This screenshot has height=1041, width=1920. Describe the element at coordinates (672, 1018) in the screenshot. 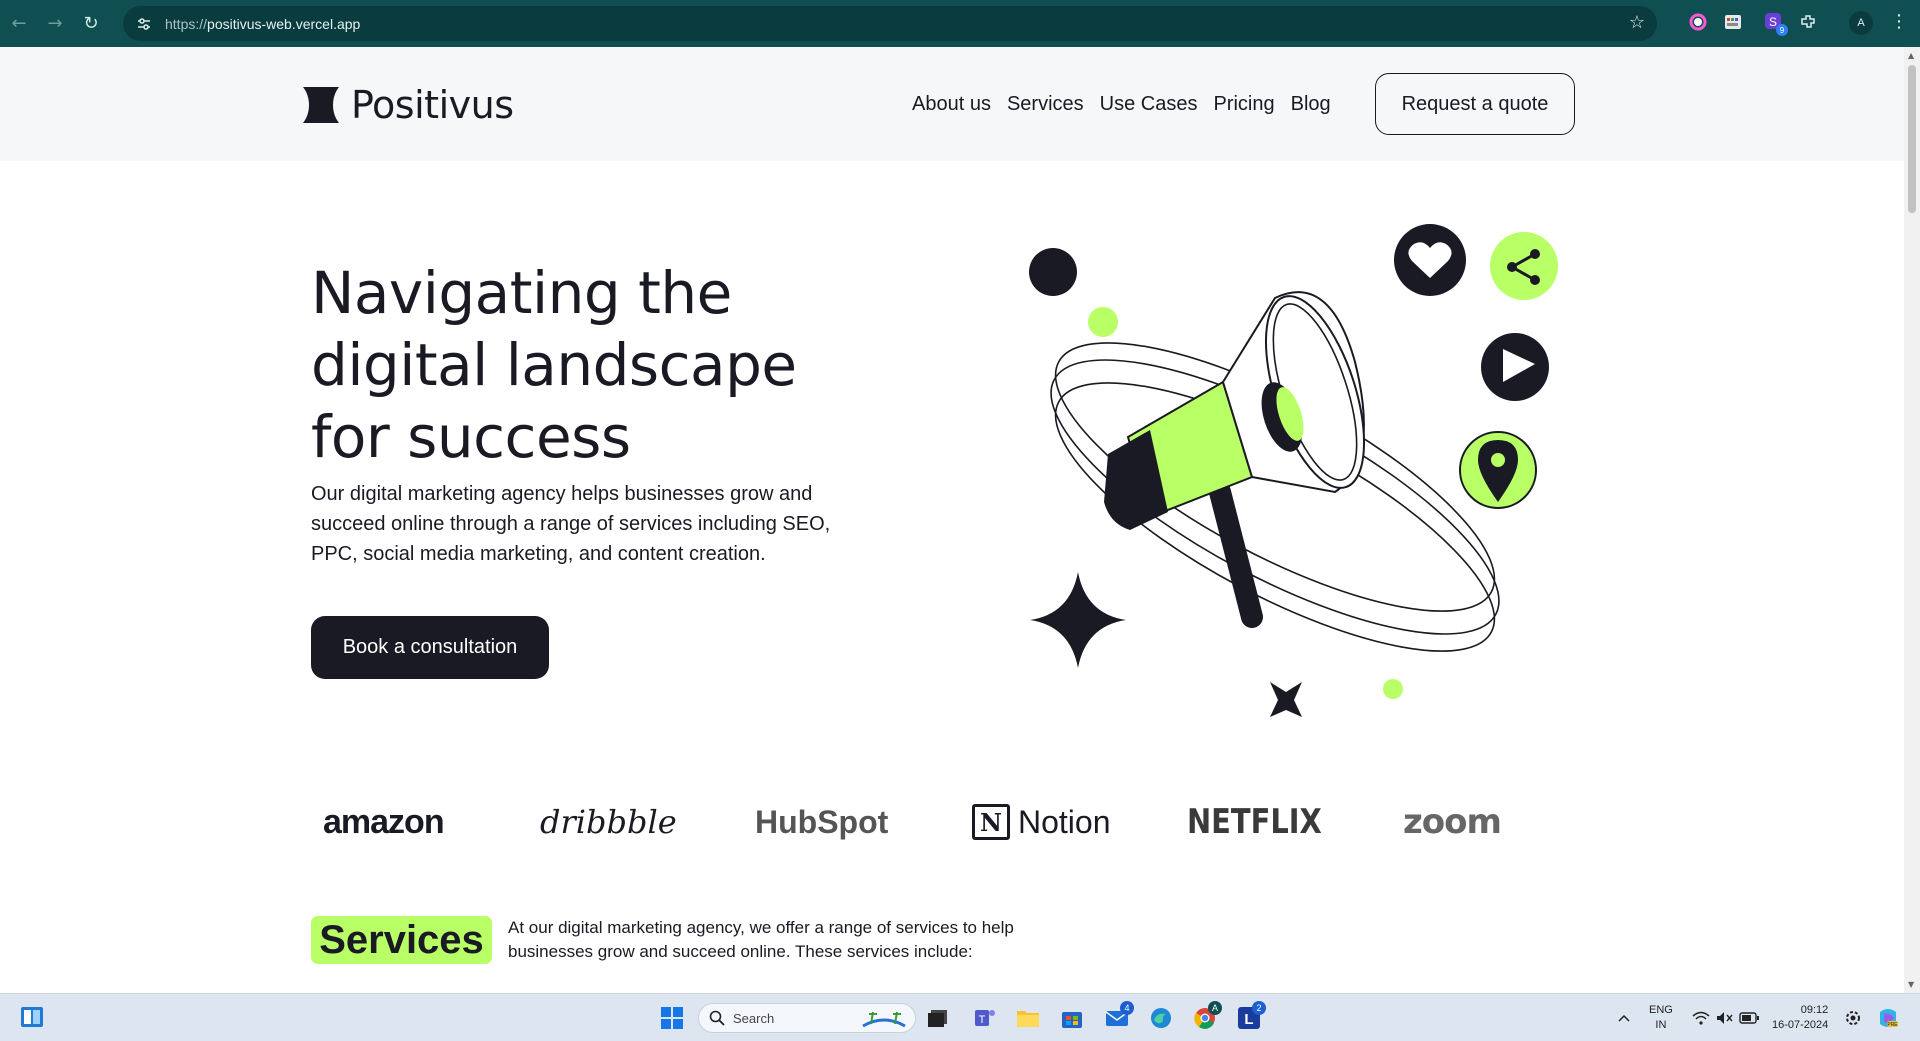

I see `start-windows-icon` at that location.